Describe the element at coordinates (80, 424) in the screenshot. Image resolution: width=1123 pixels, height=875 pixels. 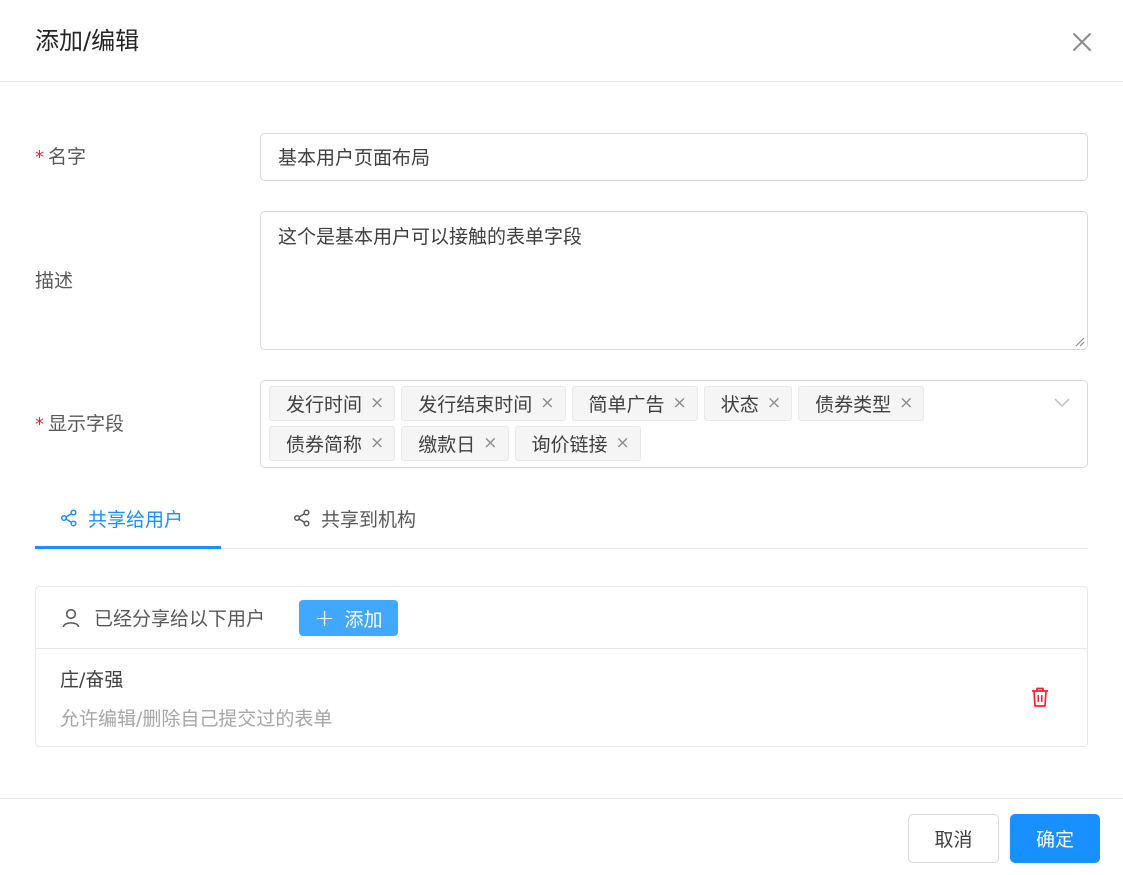
I see `fields-label: * 显示字段` at that location.